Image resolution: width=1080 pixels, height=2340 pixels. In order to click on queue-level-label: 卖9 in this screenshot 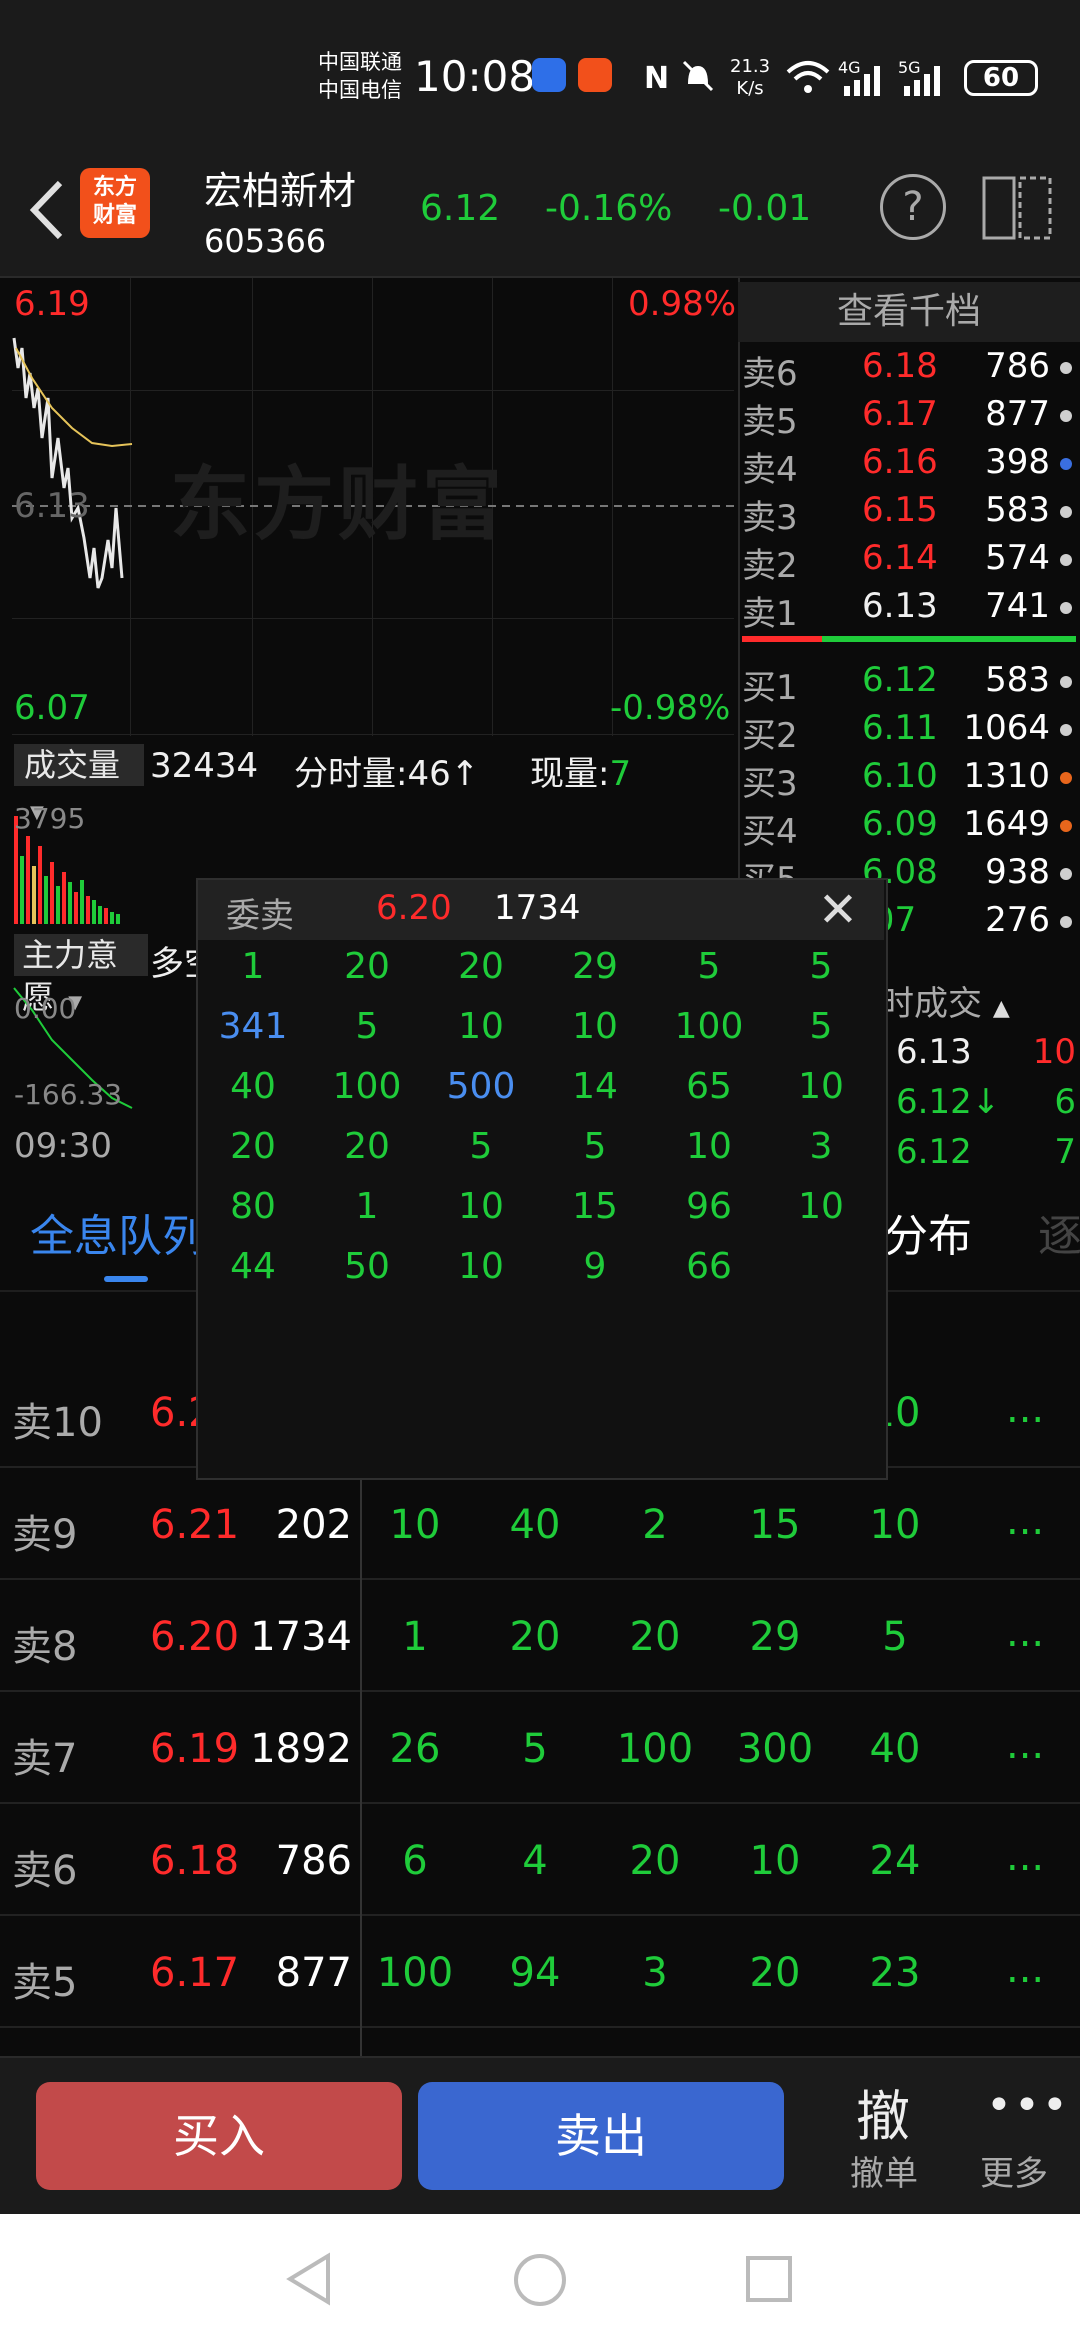, I will do `click(45, 1535)`.